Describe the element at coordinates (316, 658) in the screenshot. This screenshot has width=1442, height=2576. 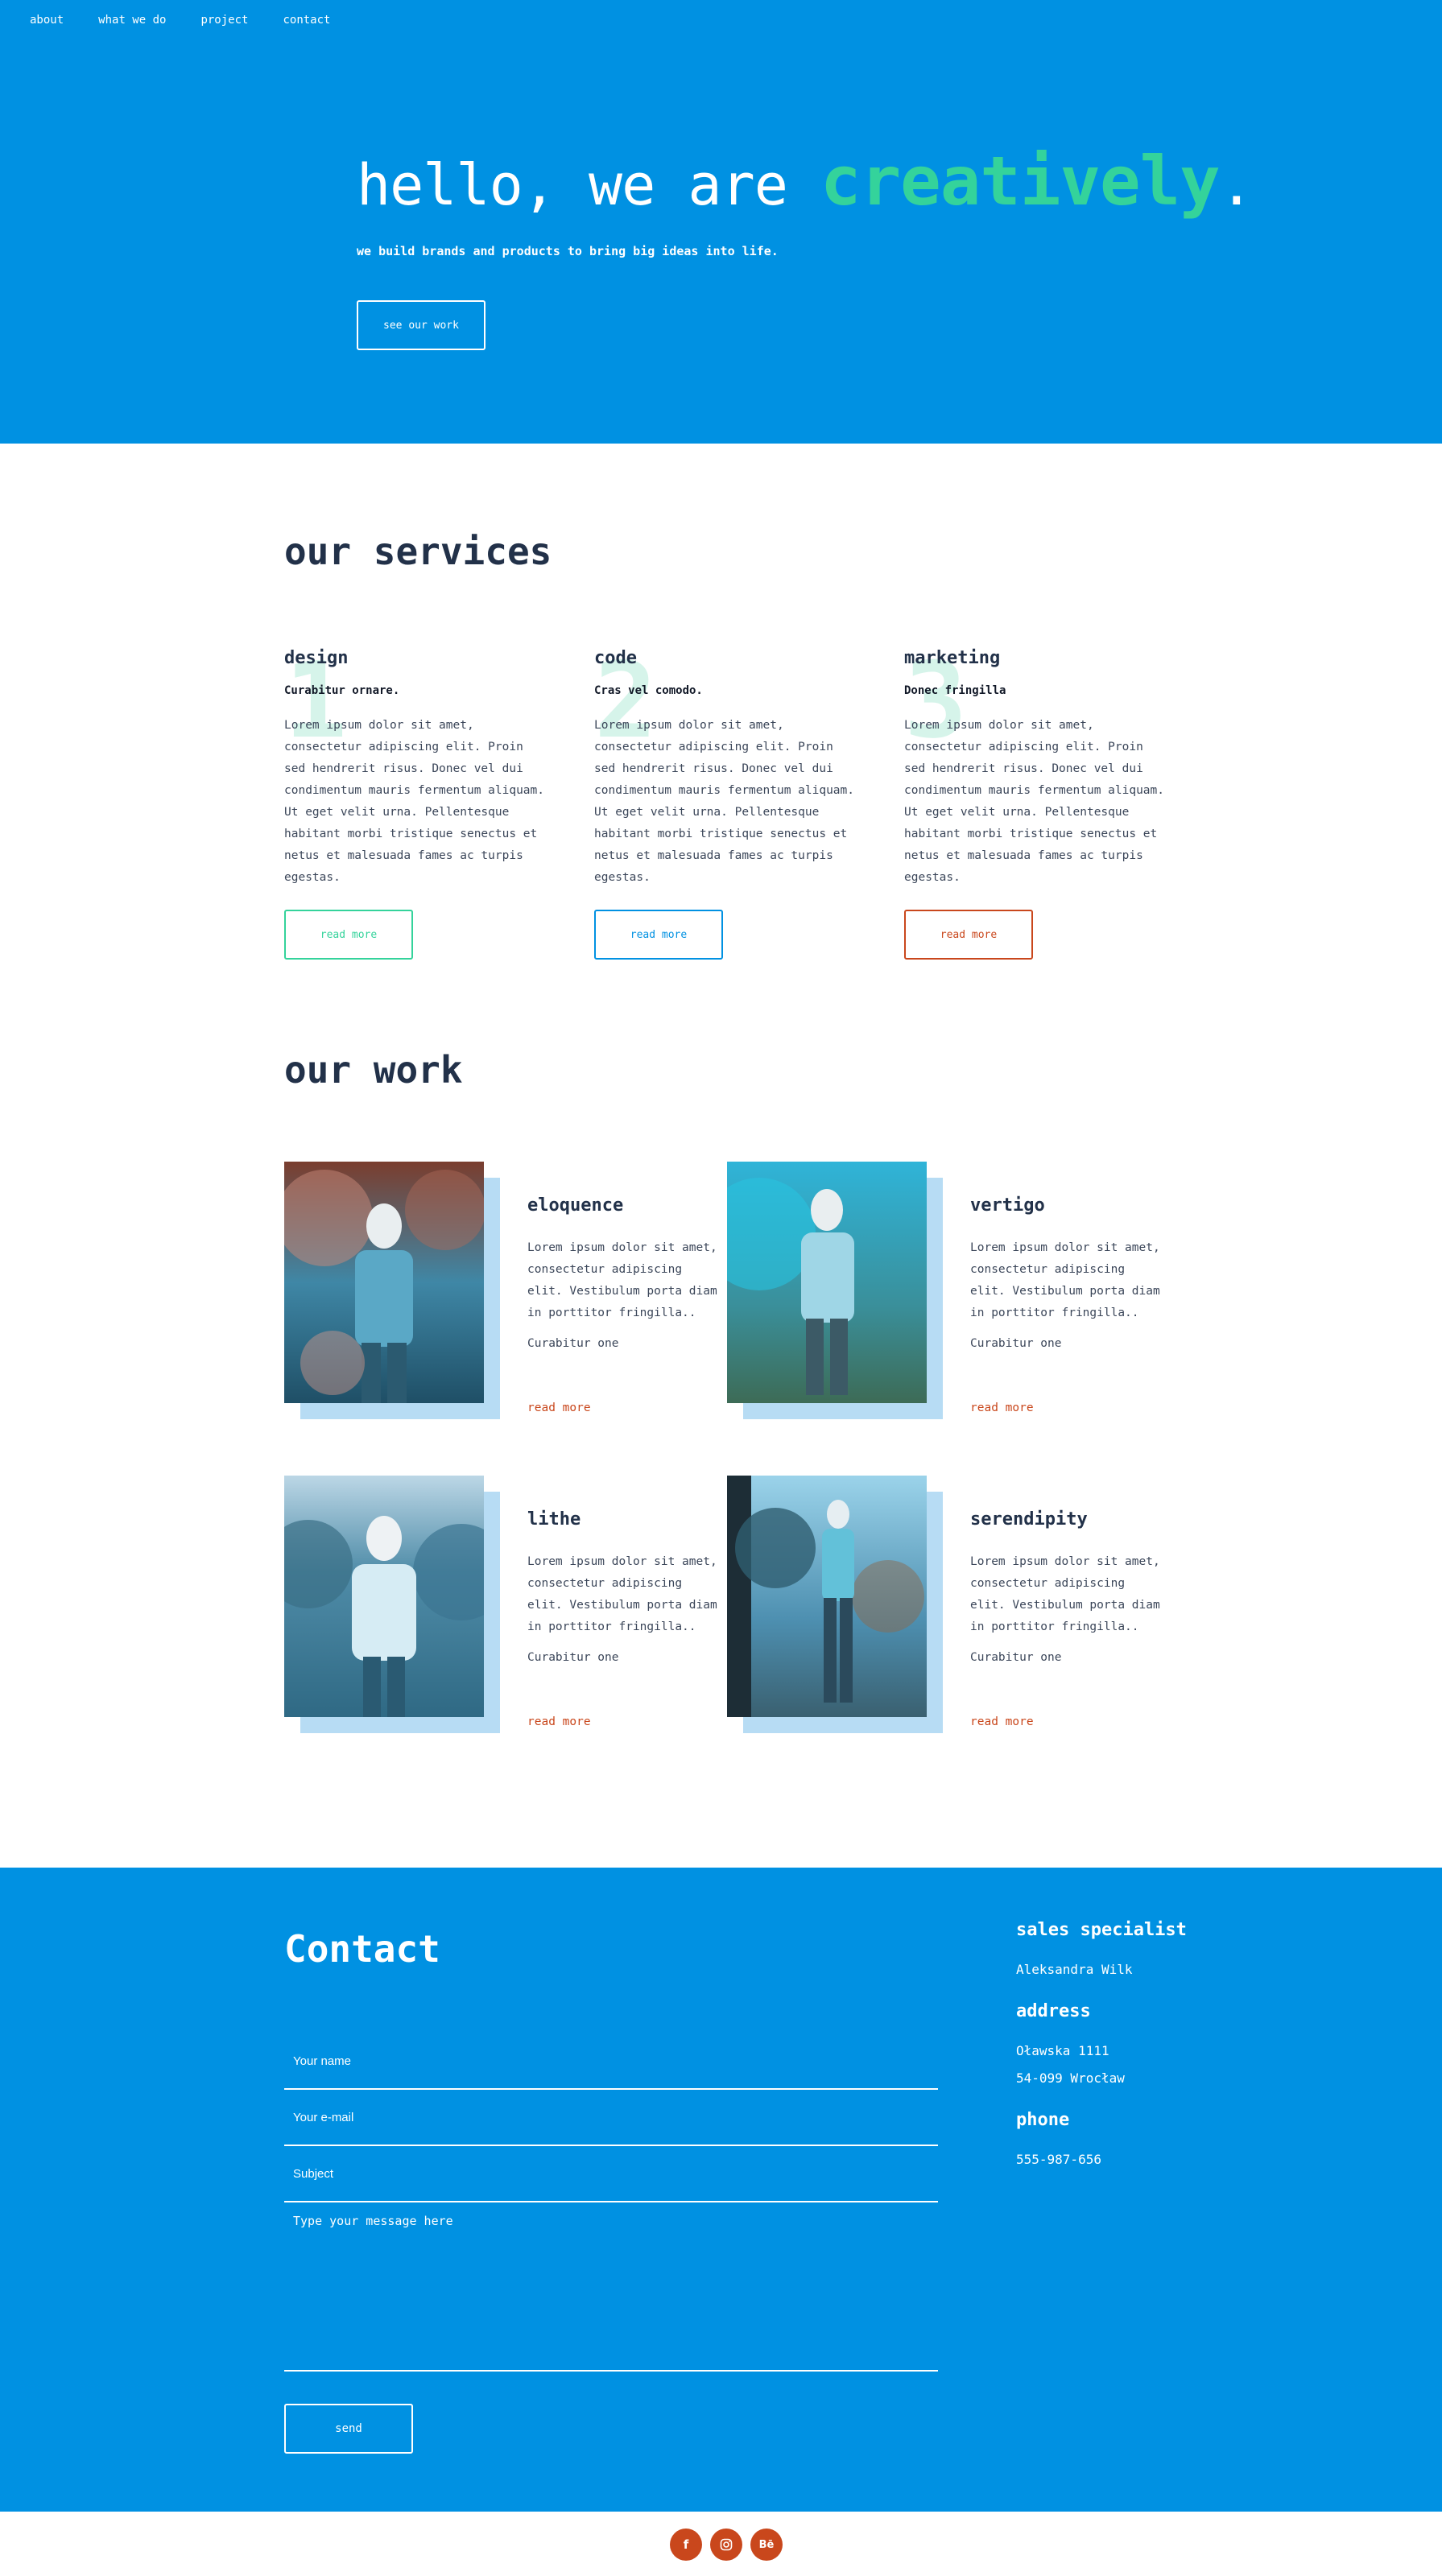
I see `service-title: design` at that location.